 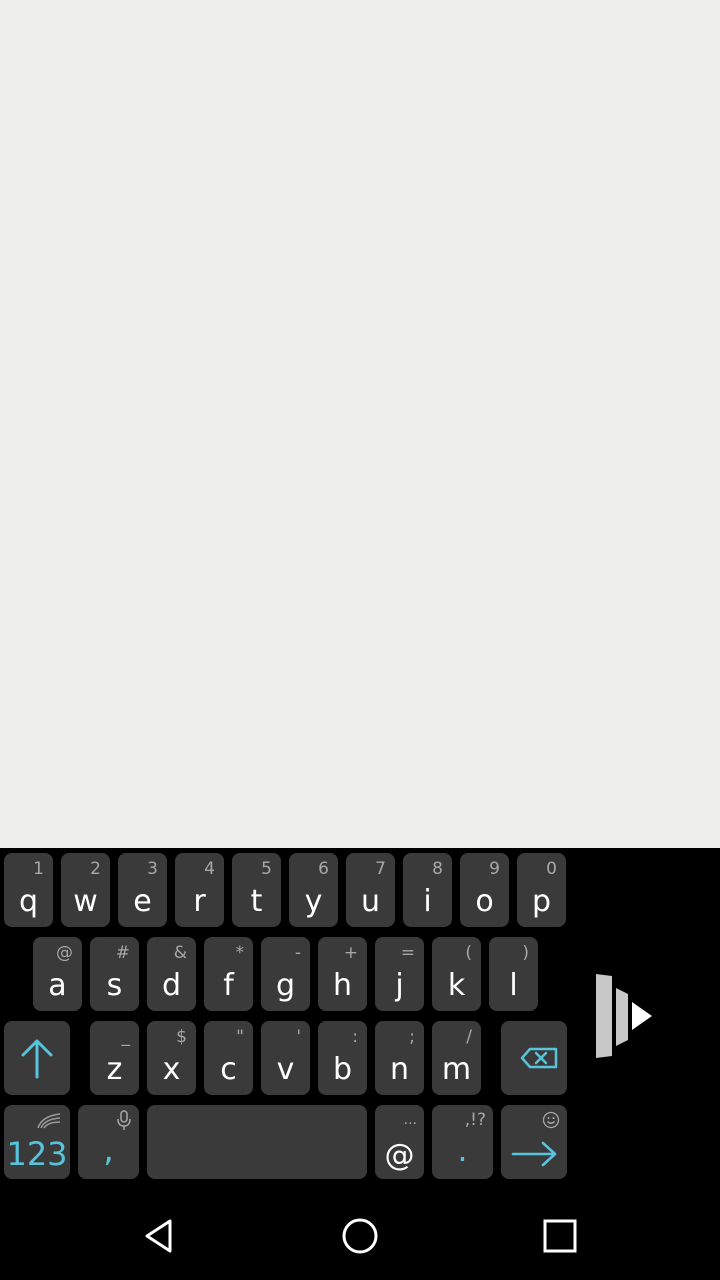 What do you see at coordinates (468, 953) in the screenshot?
I see `key-k-alt: (` at bounding box center [468, 953].